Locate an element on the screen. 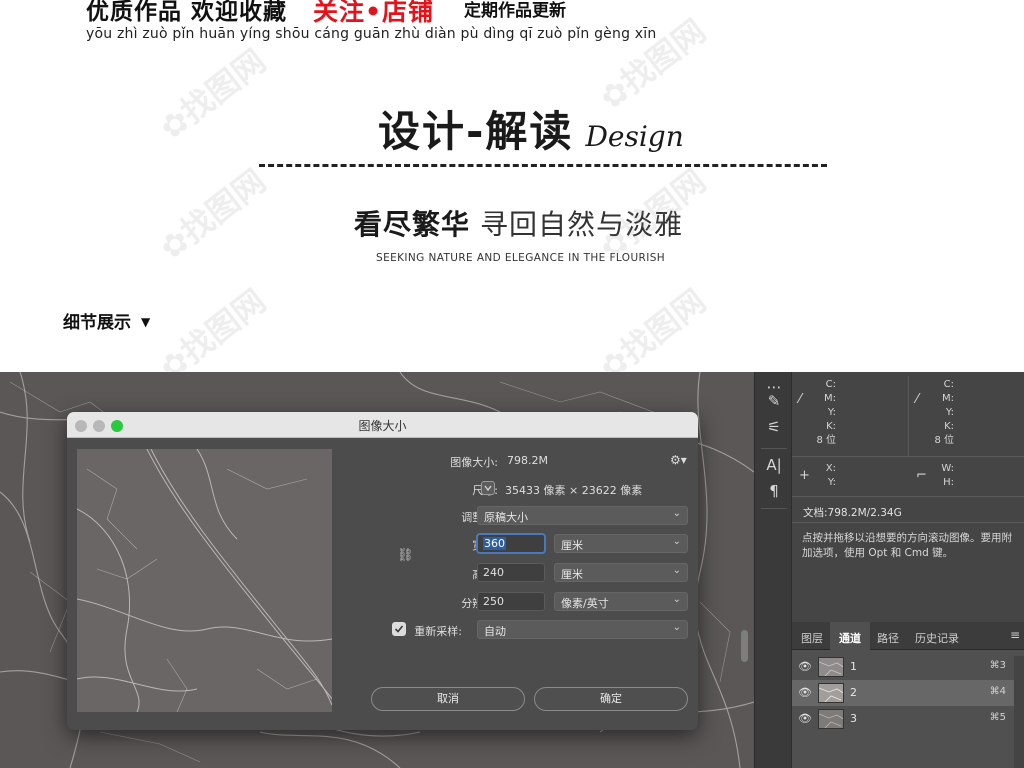  channel-name: 1 is located at coordinates (853, 666).